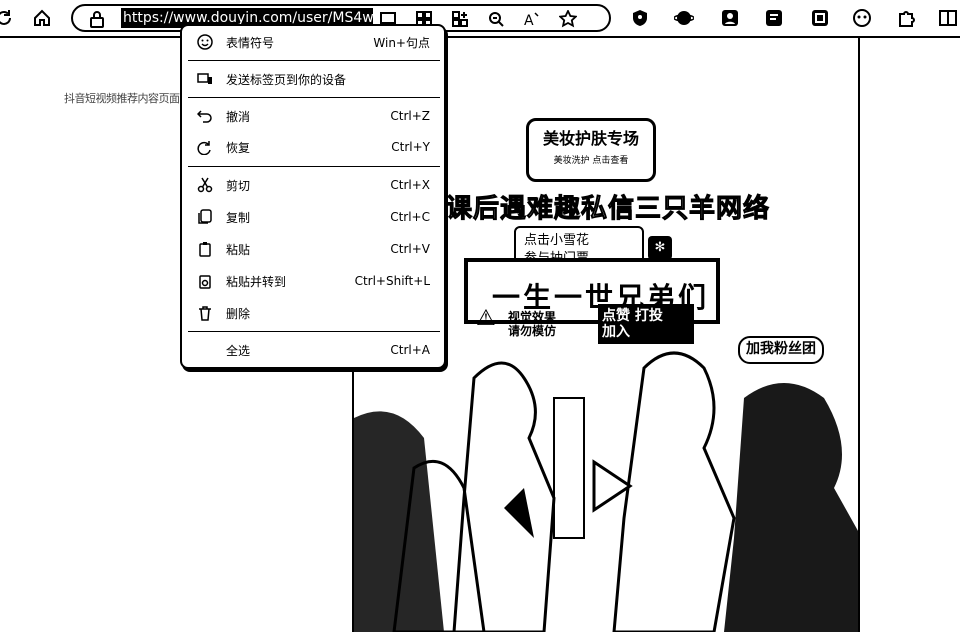 The image size is (960, 632). I want to click on menu-label: 恢复, so click(238, 147).